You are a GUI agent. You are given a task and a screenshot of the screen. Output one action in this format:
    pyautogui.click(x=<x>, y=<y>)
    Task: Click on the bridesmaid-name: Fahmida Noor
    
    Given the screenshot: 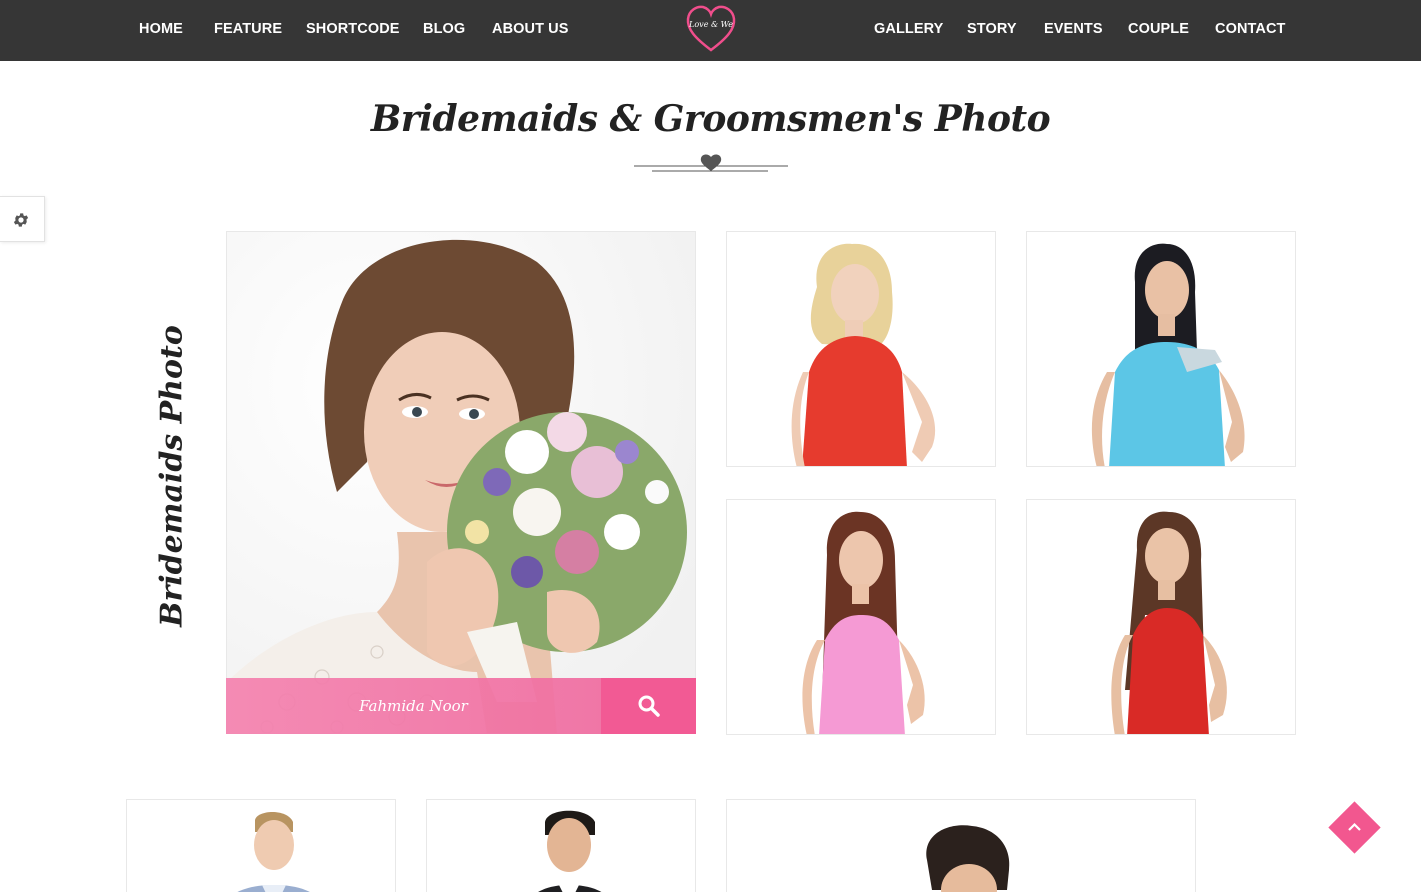 What is the action you would take?
    pyautogui.click(x=413, y=706)
    